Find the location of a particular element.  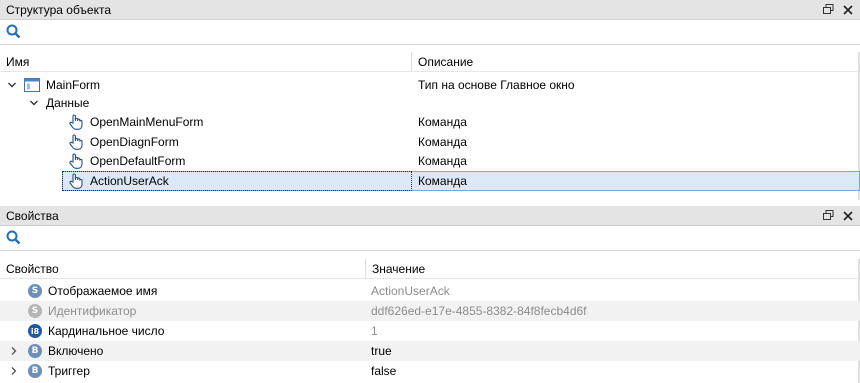

property-name: Отображаемое имя is located at coordinates (103, 291).